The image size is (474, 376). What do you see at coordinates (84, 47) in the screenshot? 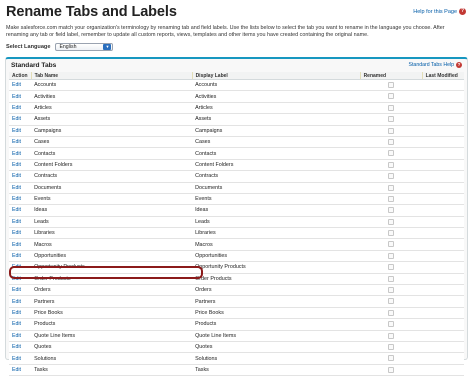
I see `language-select: English ▼` at bounding box center [84, 47].